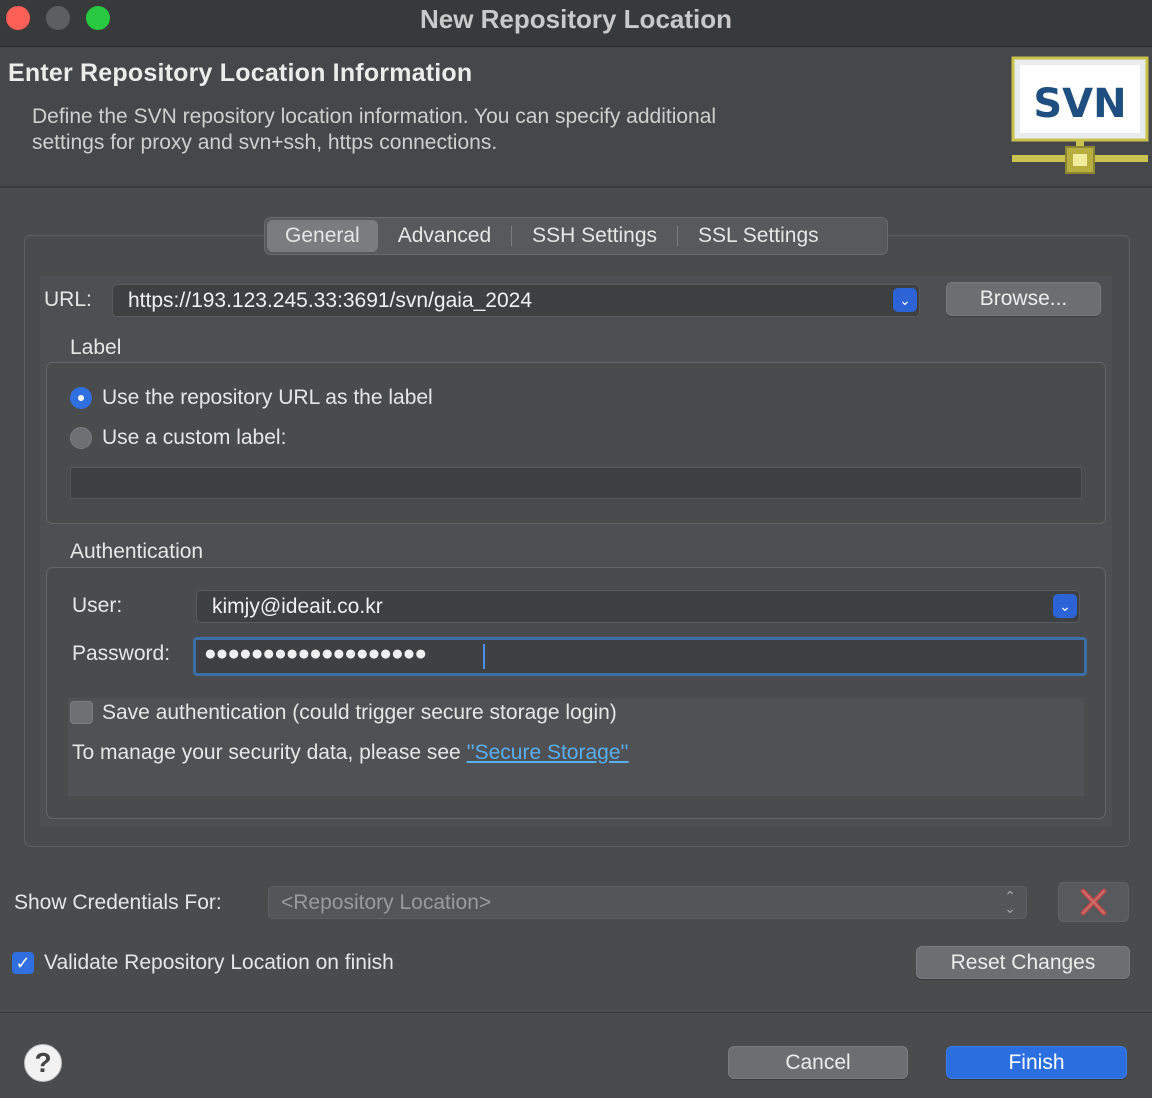 The height and width of the screenshot is (1098, 1152). I want to click on show-credentials-select: <Repository Location> ⌃ ⌄, so click(647, 902).